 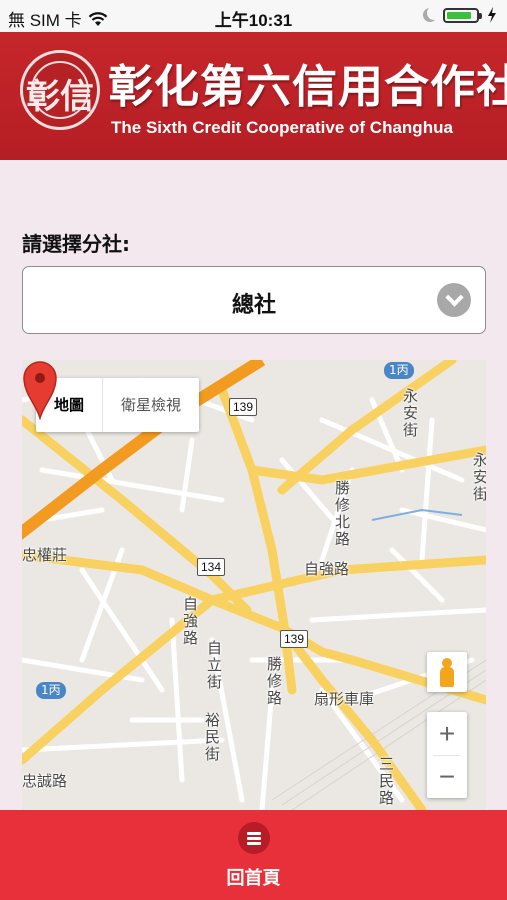 I want to click on do-not-disturb-icon, so click(x=434, y=13).